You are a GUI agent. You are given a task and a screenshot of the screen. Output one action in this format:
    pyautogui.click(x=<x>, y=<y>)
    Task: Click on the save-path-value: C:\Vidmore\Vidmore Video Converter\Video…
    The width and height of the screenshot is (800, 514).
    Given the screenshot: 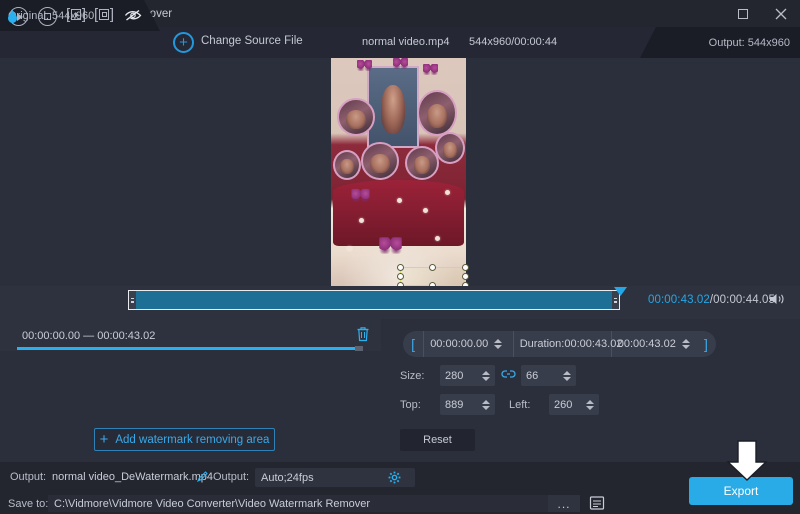 What is the action you would take?
    pyautogui.click(x=212, y=503)
    